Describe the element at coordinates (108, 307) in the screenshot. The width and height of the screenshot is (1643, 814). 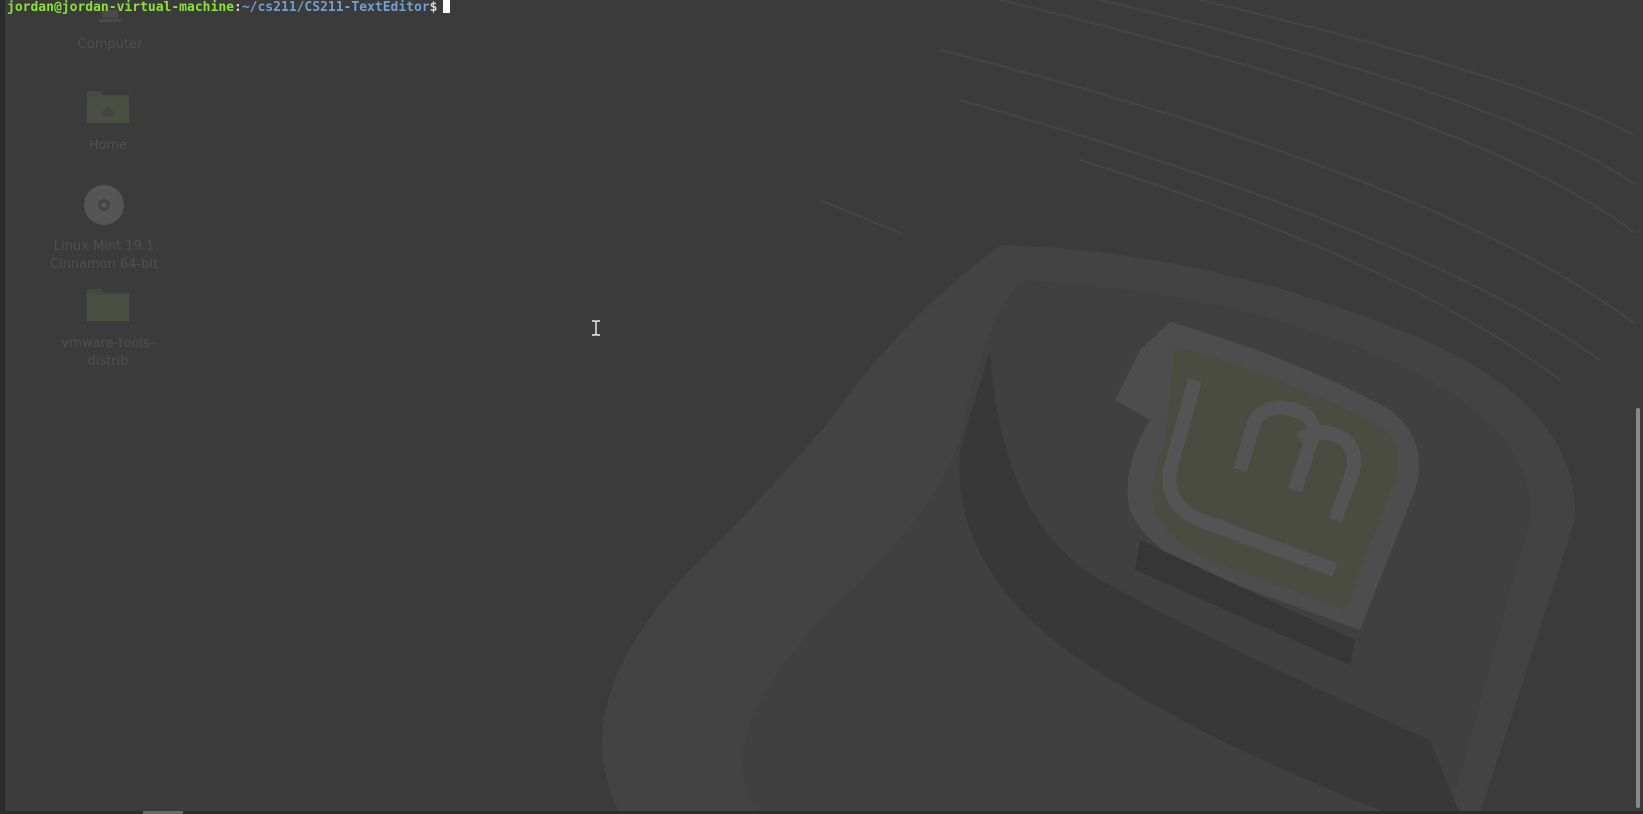
I see `folder-icon` at that location.